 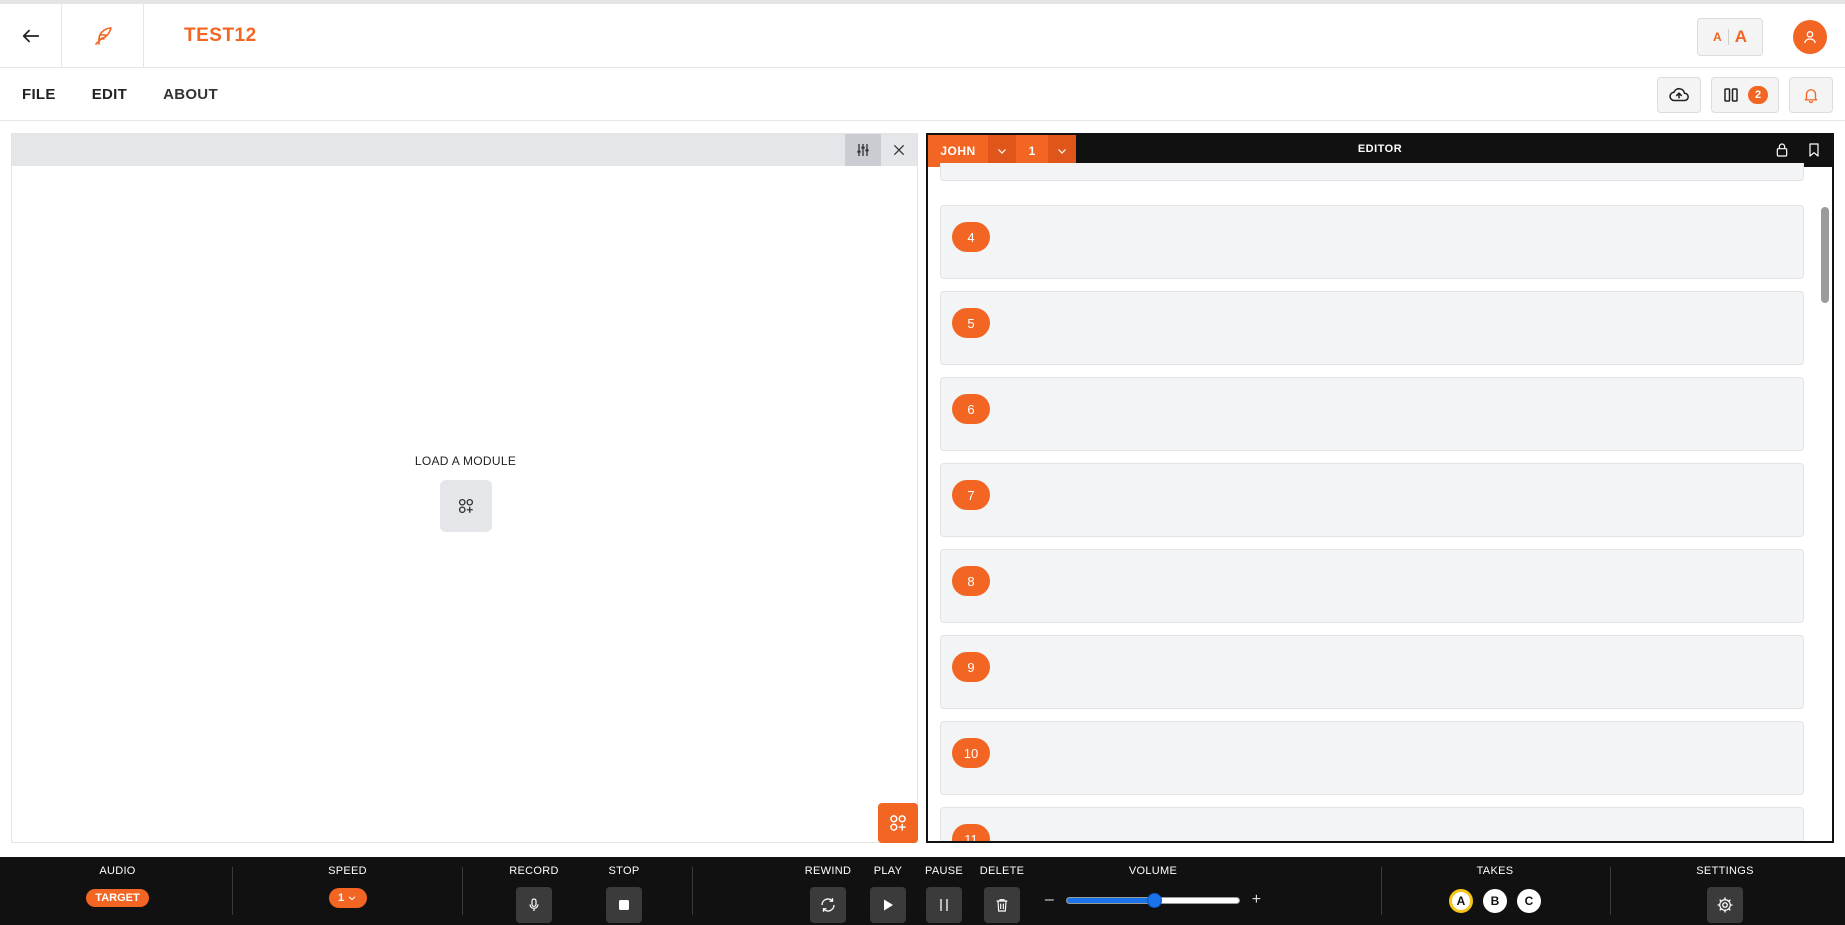 What do you see at coordinates (971, 581) in the screenshot?
I see `line-number-badge: 8` at bounding box center [971, 581].